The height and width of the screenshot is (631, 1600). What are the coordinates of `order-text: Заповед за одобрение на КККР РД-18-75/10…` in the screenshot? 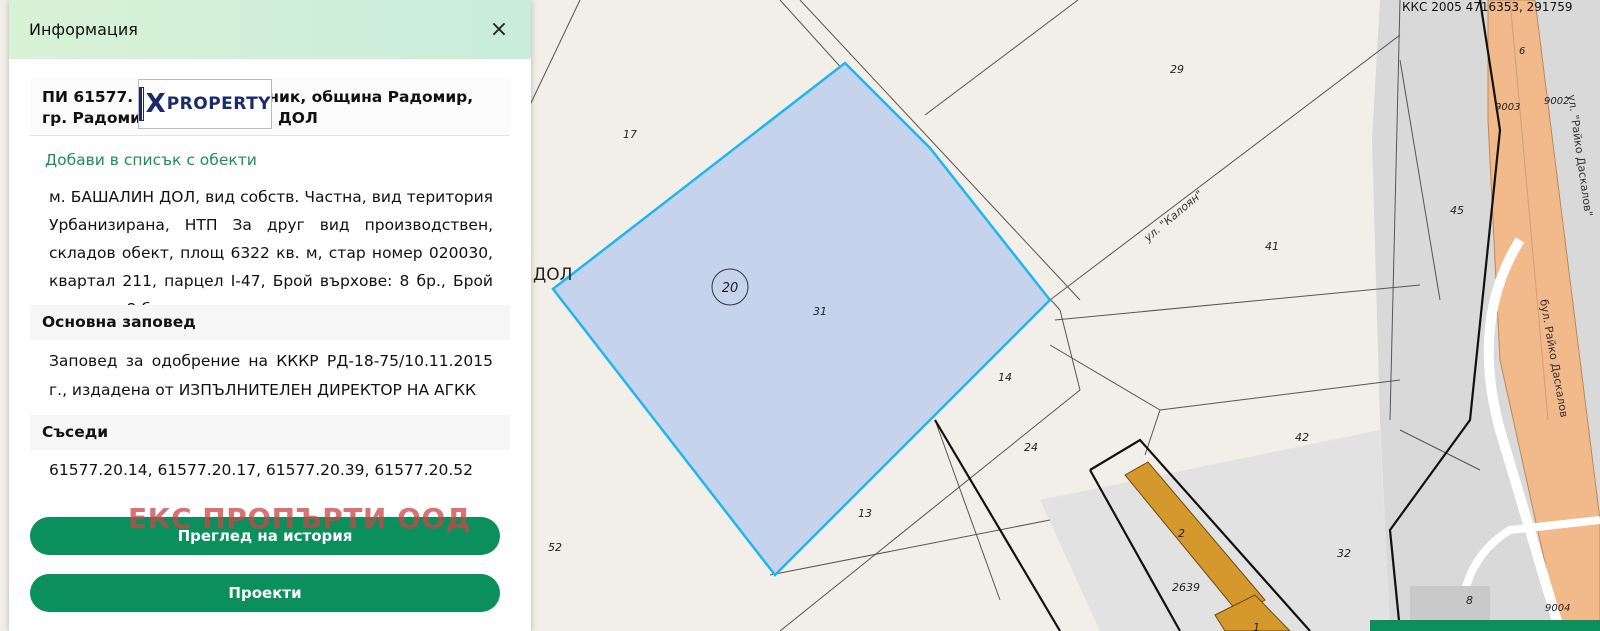 It's located at (271, 375).